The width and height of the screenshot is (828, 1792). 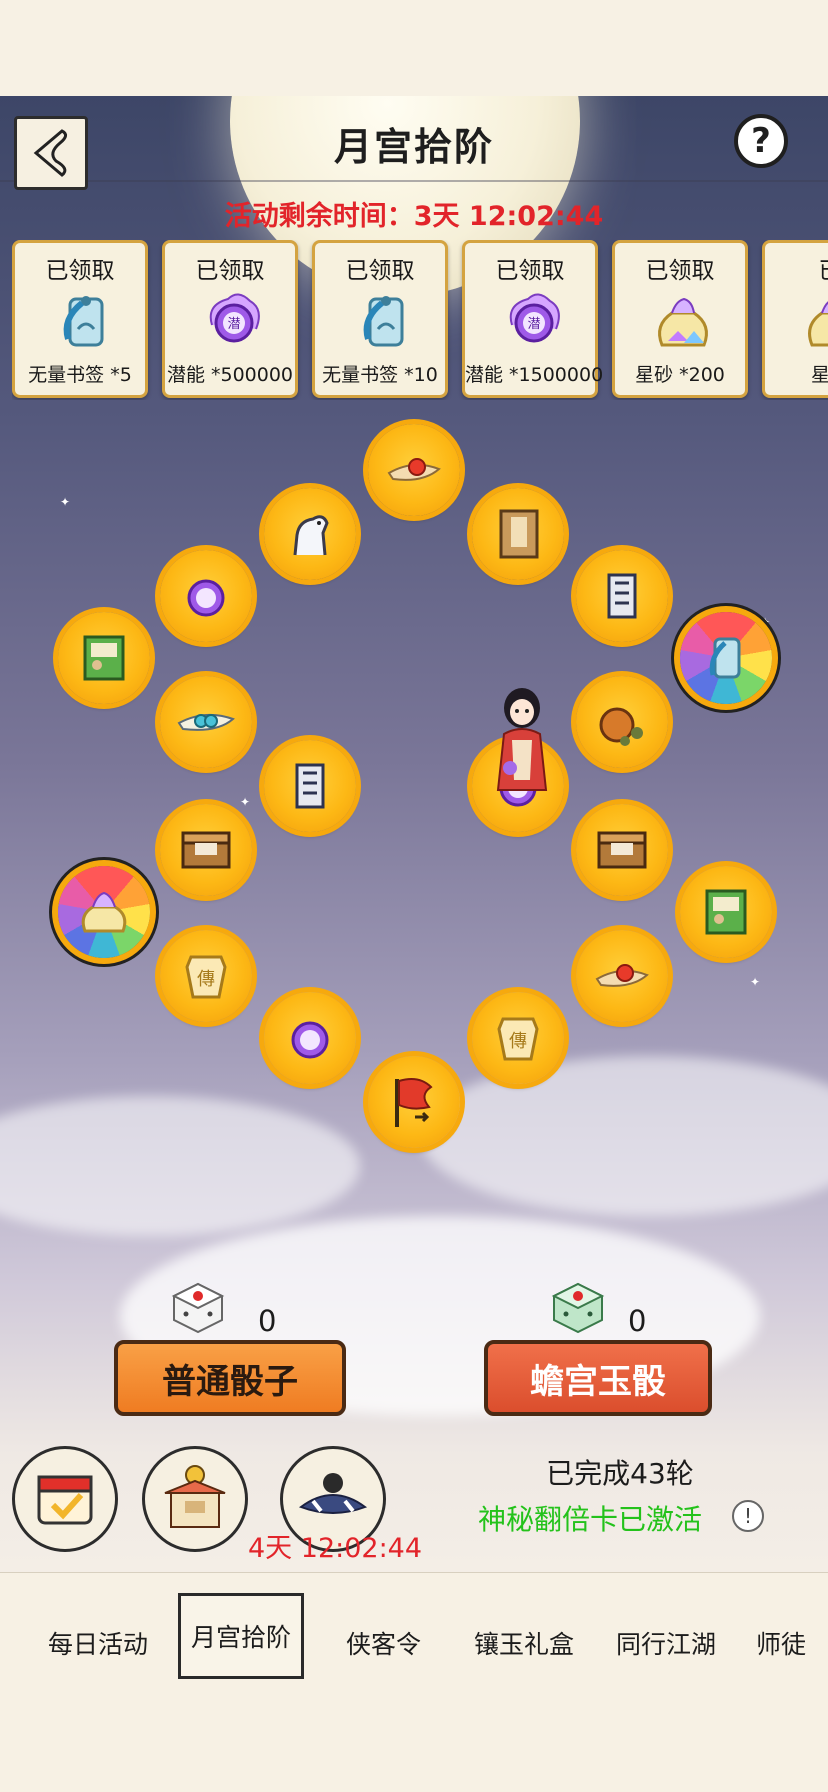 What do you see at coordinates (524, 1643) in the screenshot?
I see `tab-jade-giftbox: 镶玉礼盒` at bounding box center [524, 1643].